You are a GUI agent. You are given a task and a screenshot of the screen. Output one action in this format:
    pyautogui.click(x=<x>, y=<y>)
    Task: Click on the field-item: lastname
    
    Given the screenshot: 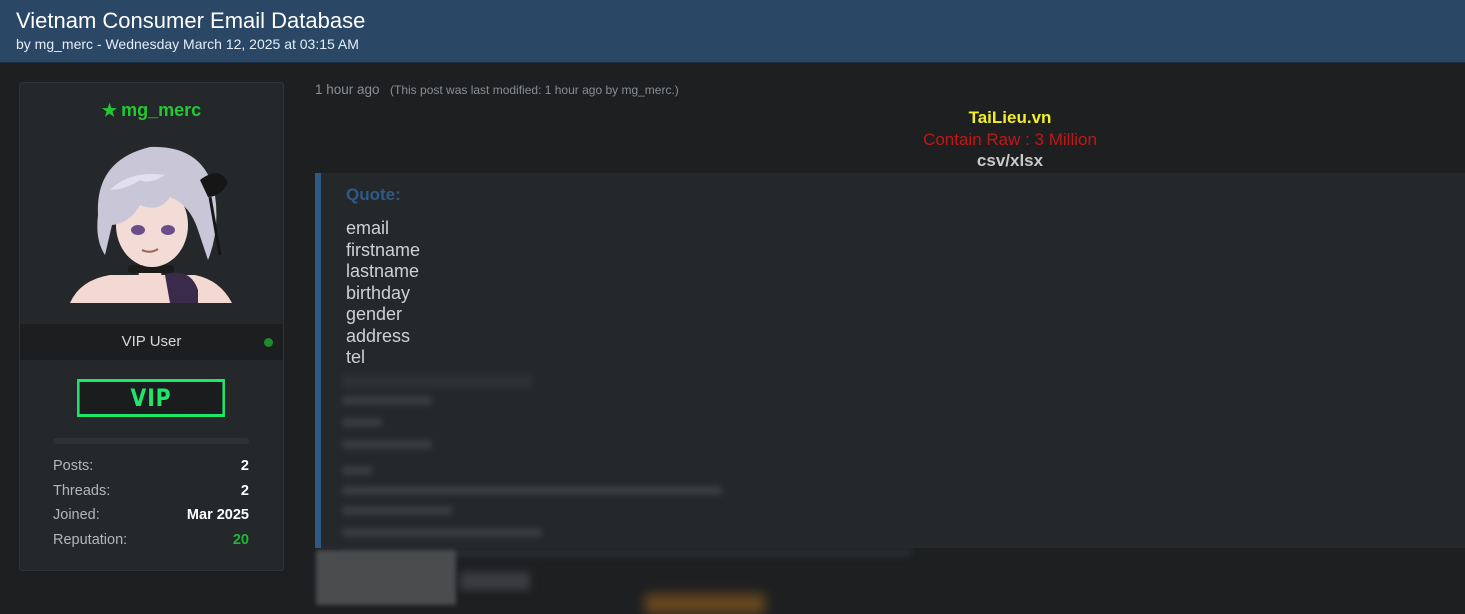 What is the action you would take?
    pyautogui.click(x=383, y=271)
    